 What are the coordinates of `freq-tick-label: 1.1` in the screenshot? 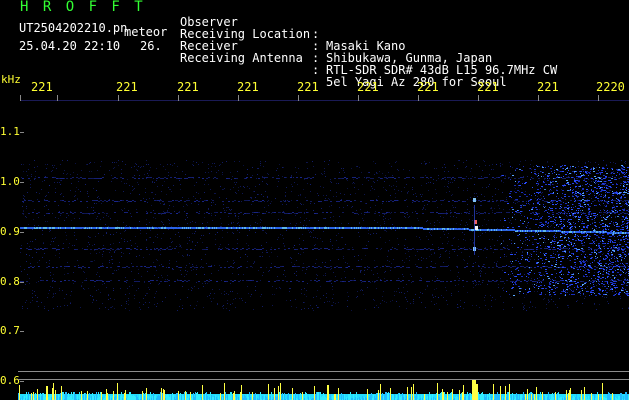 It's located at (10, 131).